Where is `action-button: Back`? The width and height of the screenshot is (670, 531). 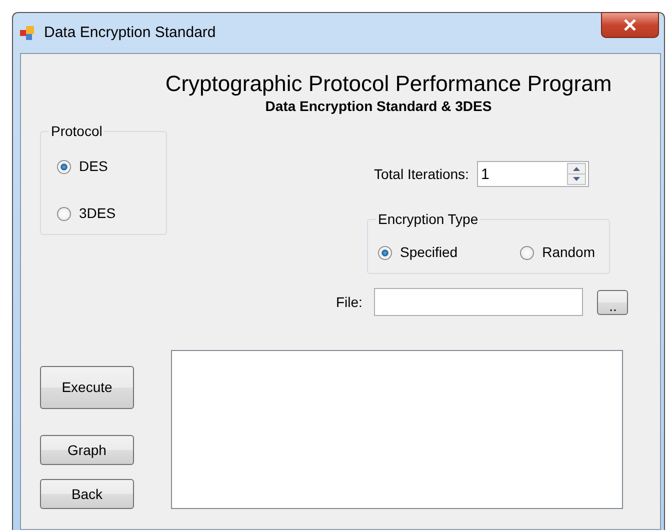 action-button: Back is located at coordinates (87, 494).